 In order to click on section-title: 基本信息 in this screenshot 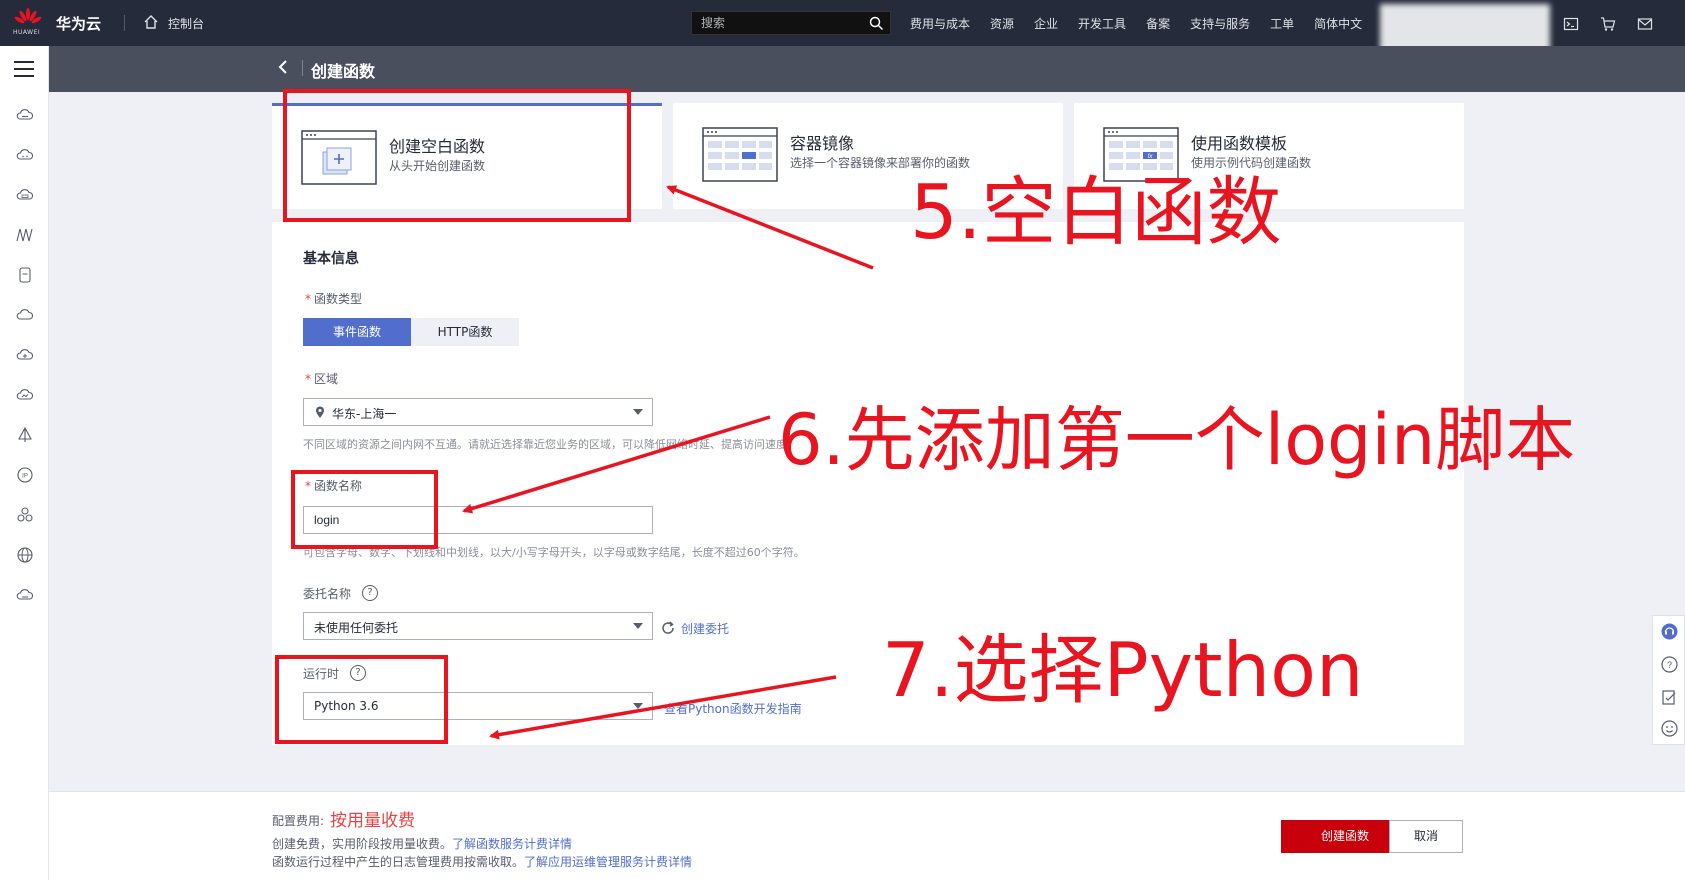, I will do `click(331, 259)`.